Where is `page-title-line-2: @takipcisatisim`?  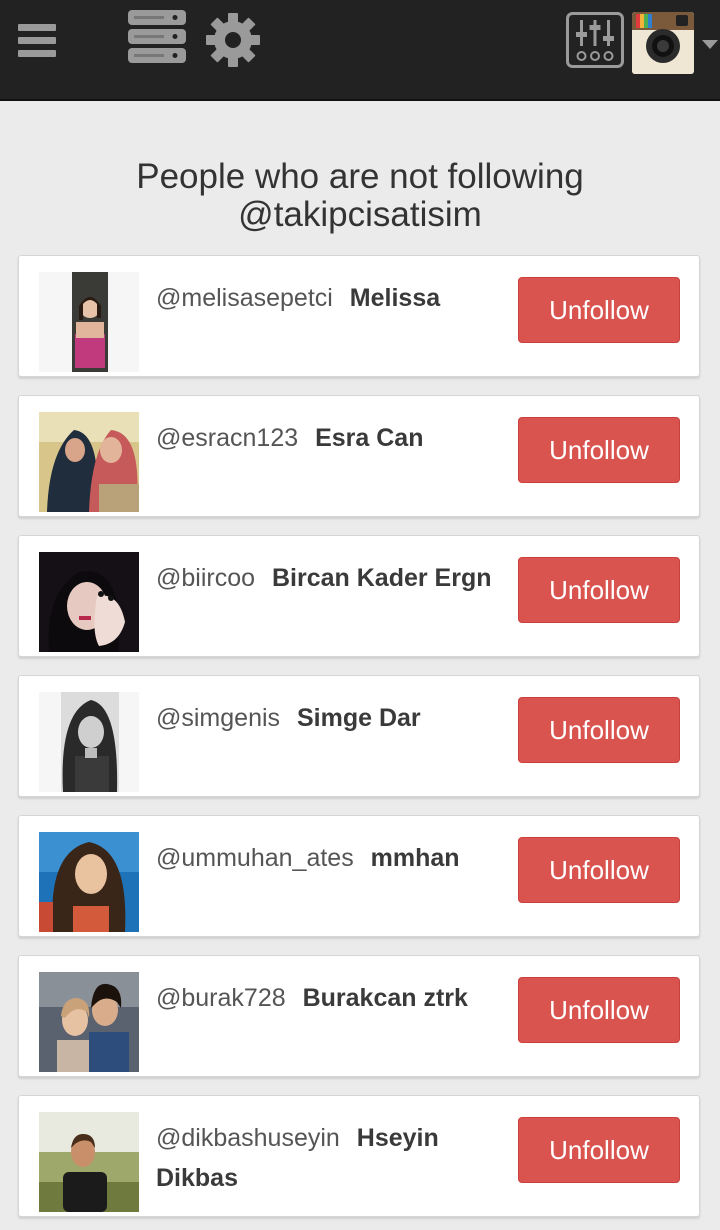
page-title-line-2: @takipcisatisim is located at coordinates (360, 214).